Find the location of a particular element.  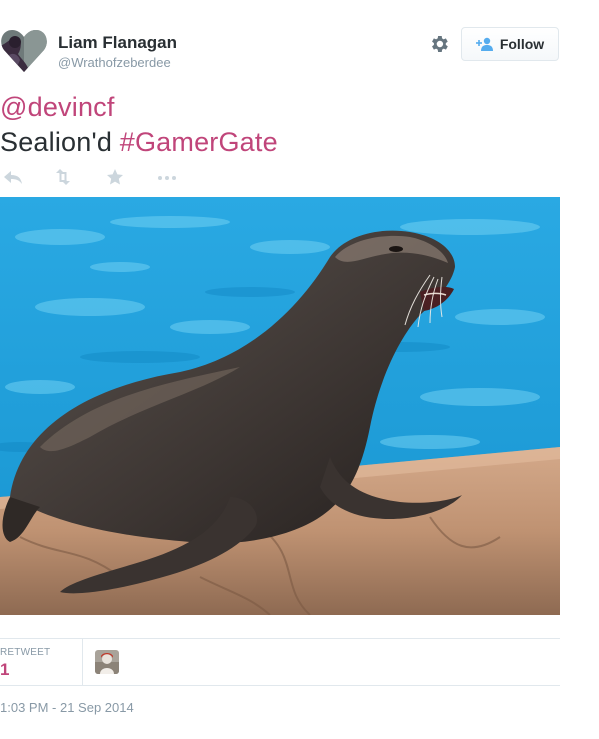

retweet-count: 1 is located at coordinates (4, 670).